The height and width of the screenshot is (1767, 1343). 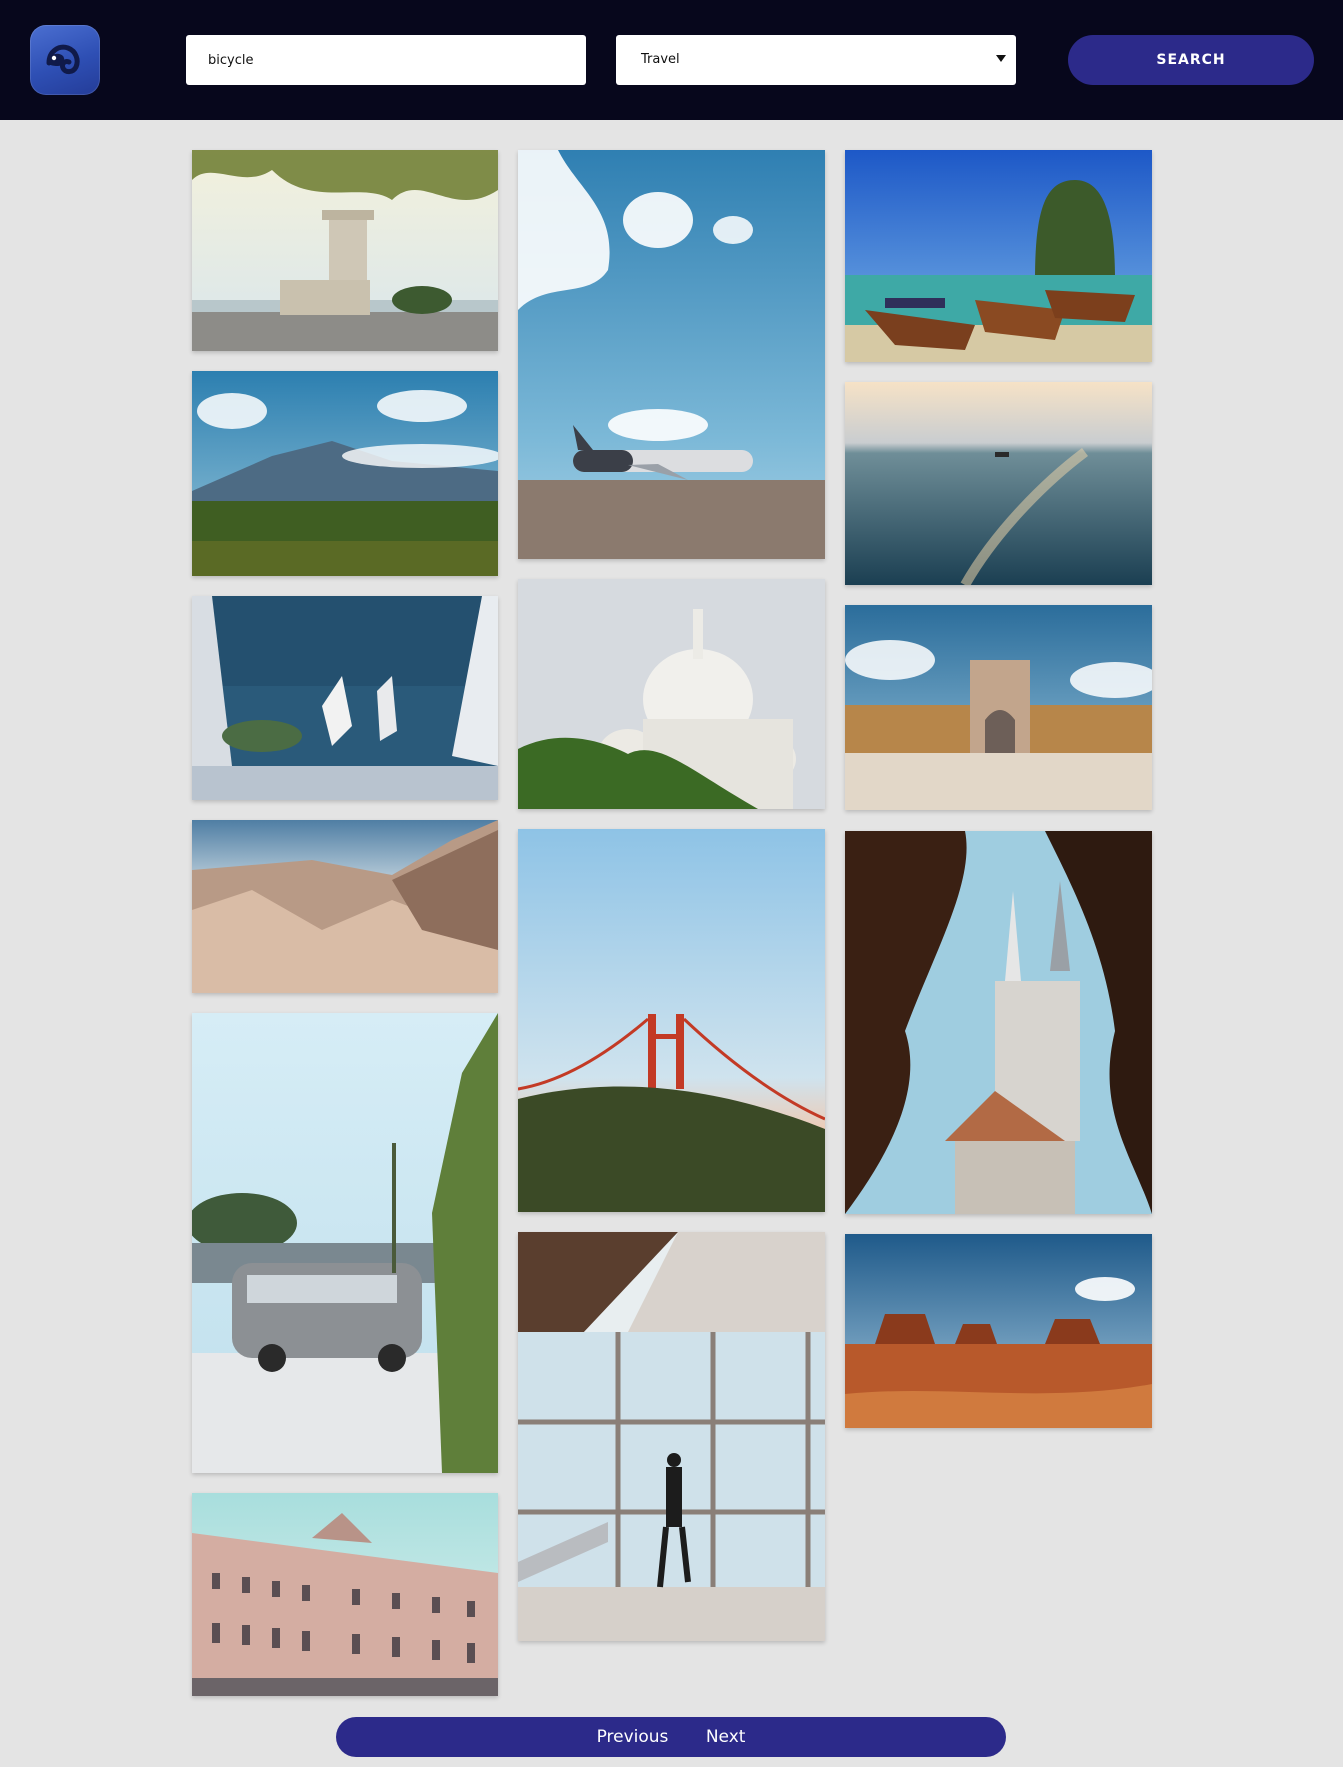 What do you see at coordinates (1001, 58) in the screenshot?
I see `caret-down-icon` at bounding box center [1001, 58].